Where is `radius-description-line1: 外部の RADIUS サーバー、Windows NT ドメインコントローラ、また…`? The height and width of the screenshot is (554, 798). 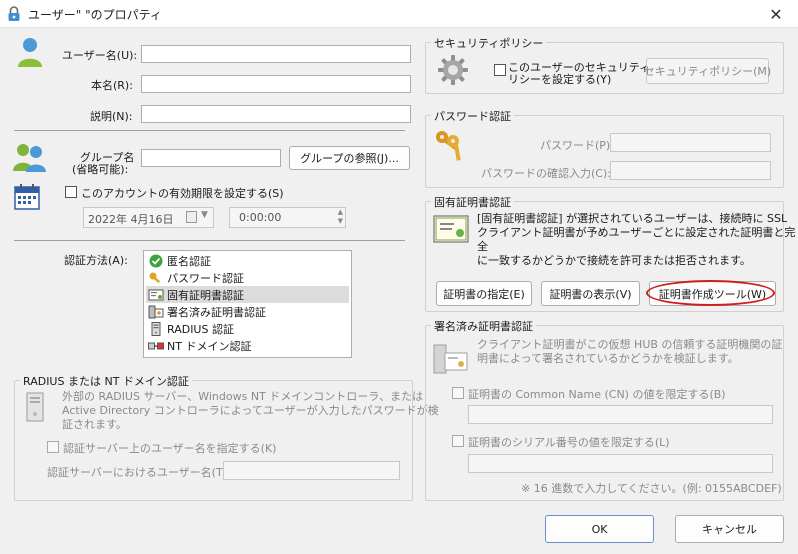
radius-description-line1: 外部の RADIUS サーバー、Windows NT ドメインコントローラ、また… is located at coordinates (243, 396).